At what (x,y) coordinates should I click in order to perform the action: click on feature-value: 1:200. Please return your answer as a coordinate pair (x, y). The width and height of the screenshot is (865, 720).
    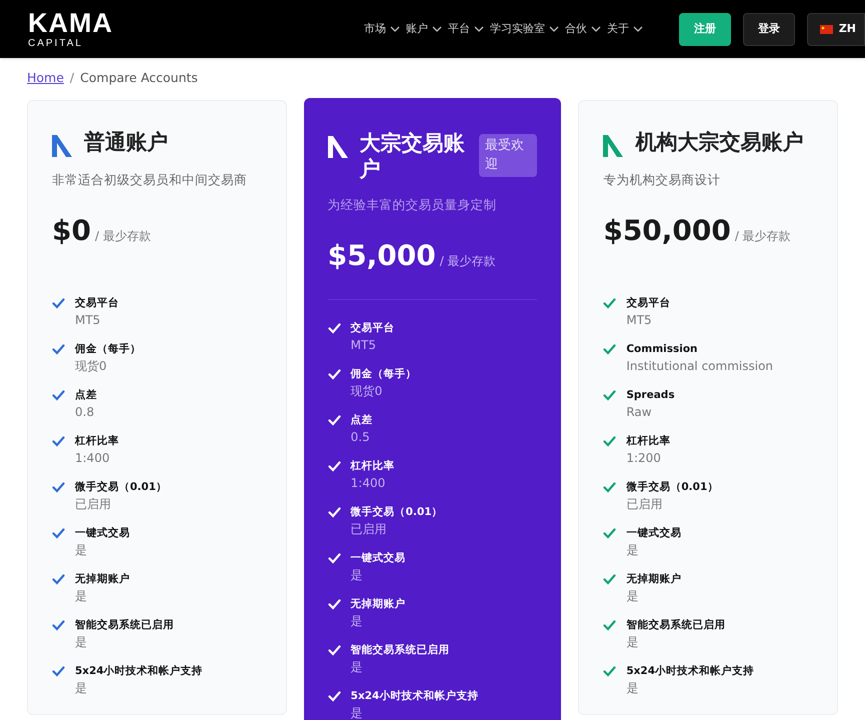
    Looking at the image, I should click on (644, 458).